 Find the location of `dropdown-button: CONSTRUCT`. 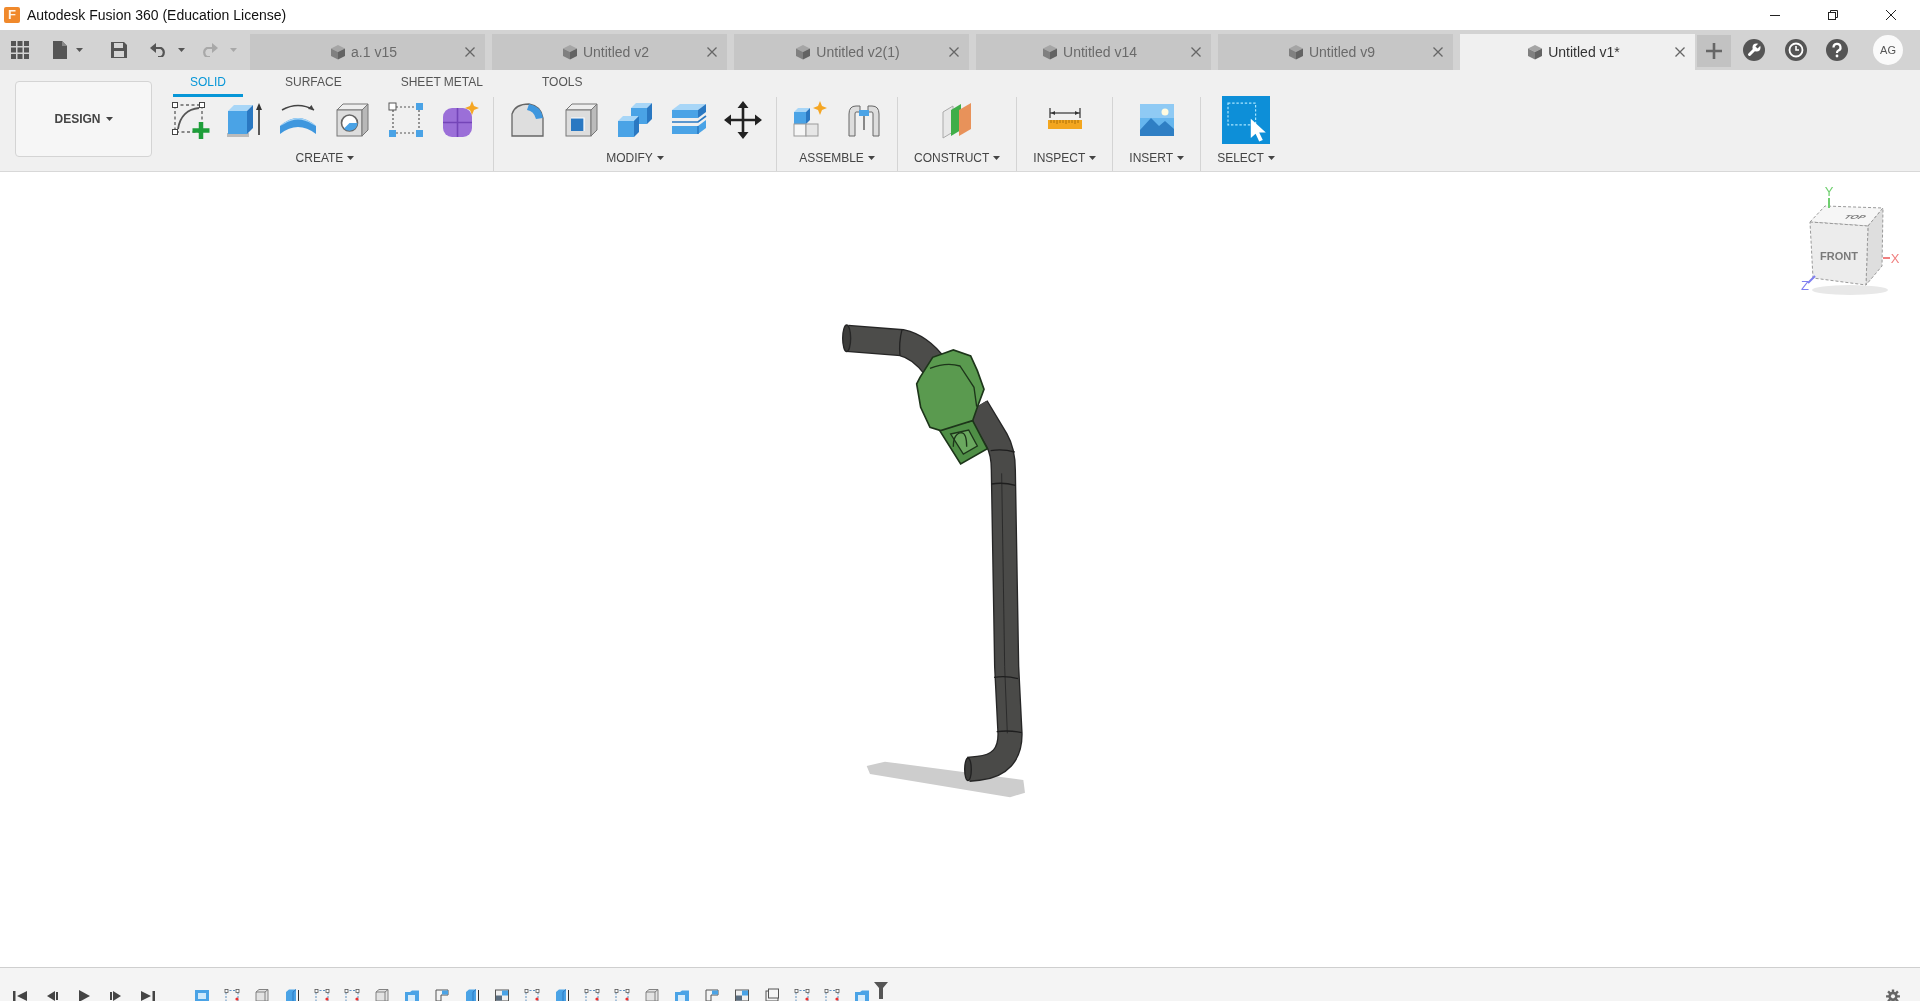

dropdown-button: CONSTRUCT is located at coordinates (957, 158).